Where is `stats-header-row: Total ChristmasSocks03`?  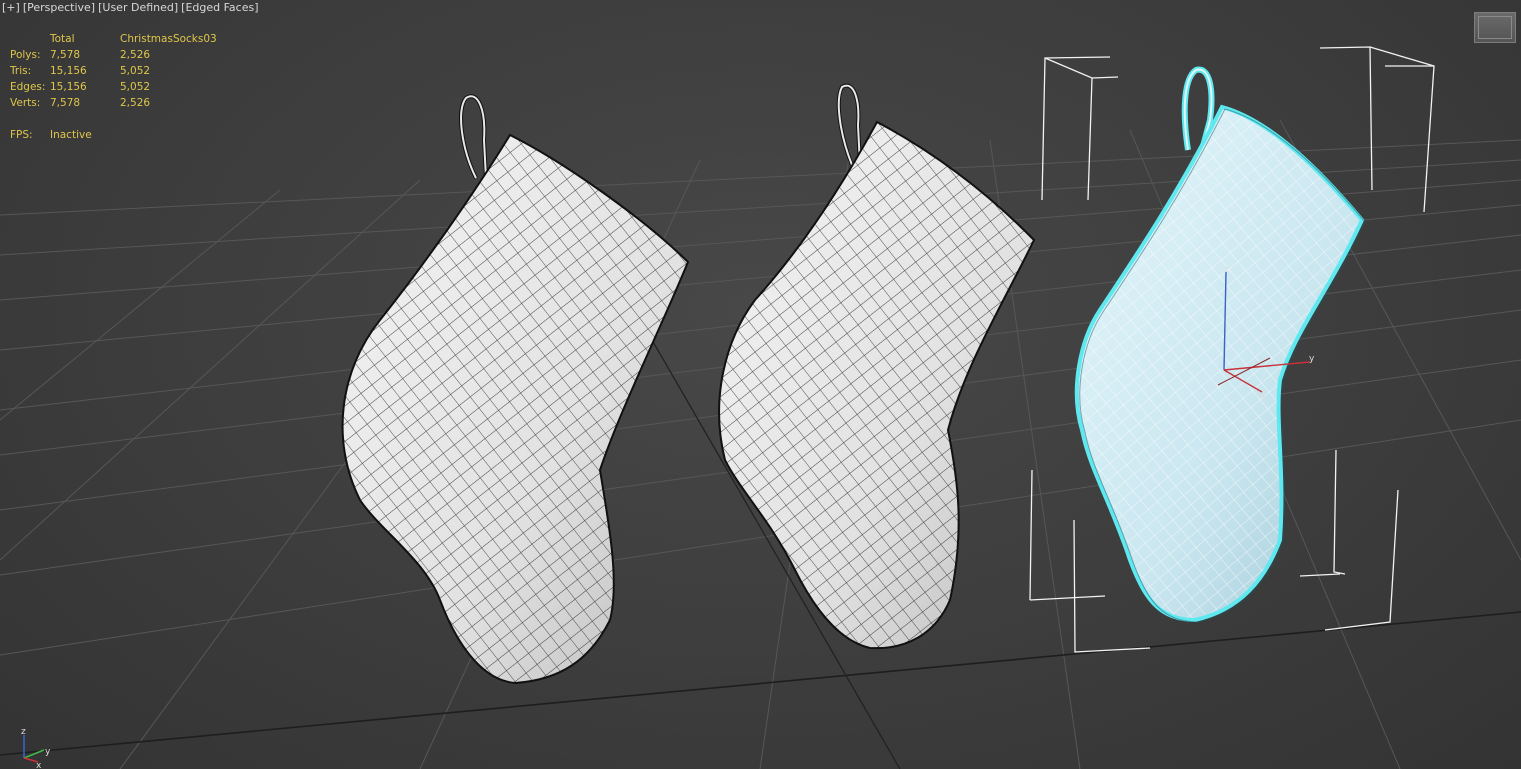 stats-header-row: Total ChristmasSocks03 is located at coordinates (120, 39).